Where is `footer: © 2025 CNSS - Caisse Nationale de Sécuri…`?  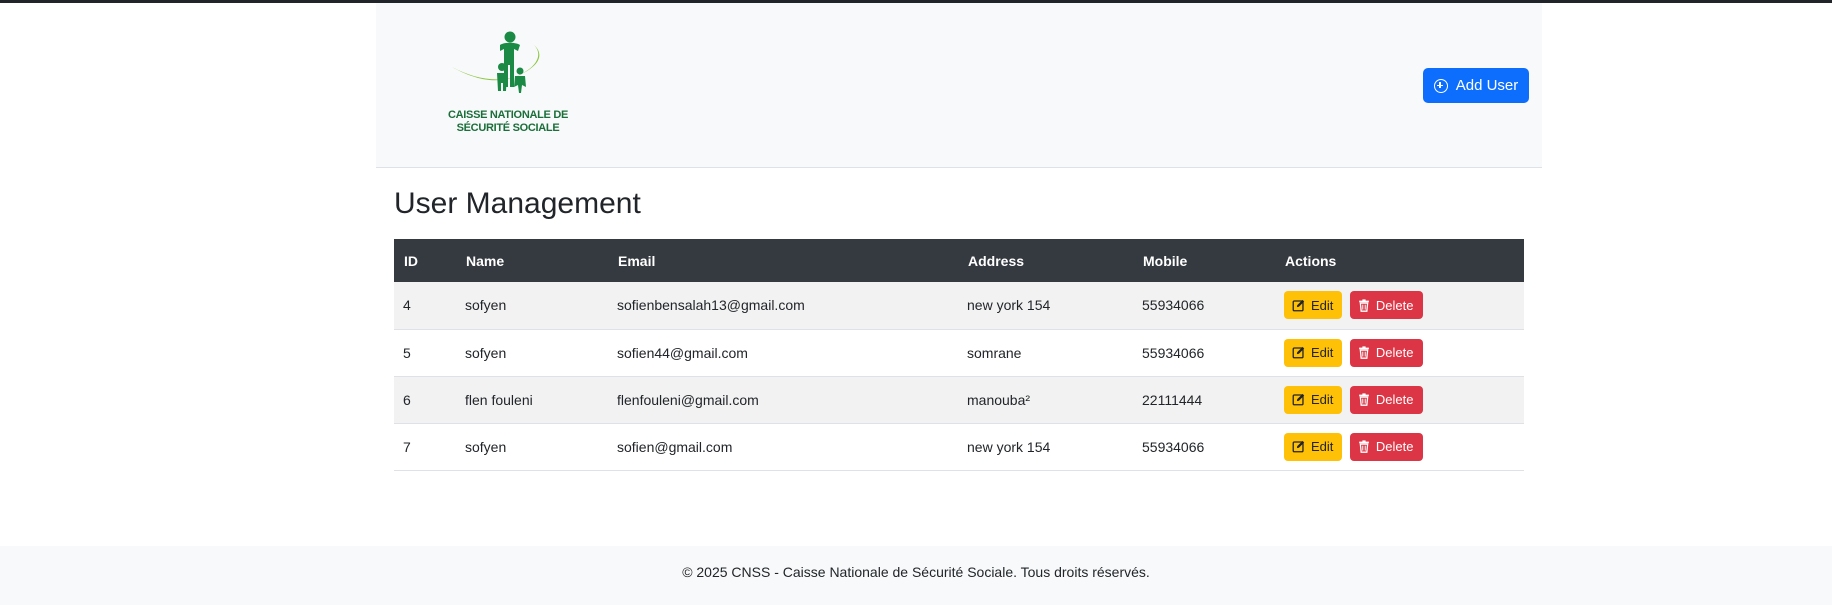
footer: © 2025 CNSS - Caisse Nationale de Sécuri… is located at coordinates (916, 575).